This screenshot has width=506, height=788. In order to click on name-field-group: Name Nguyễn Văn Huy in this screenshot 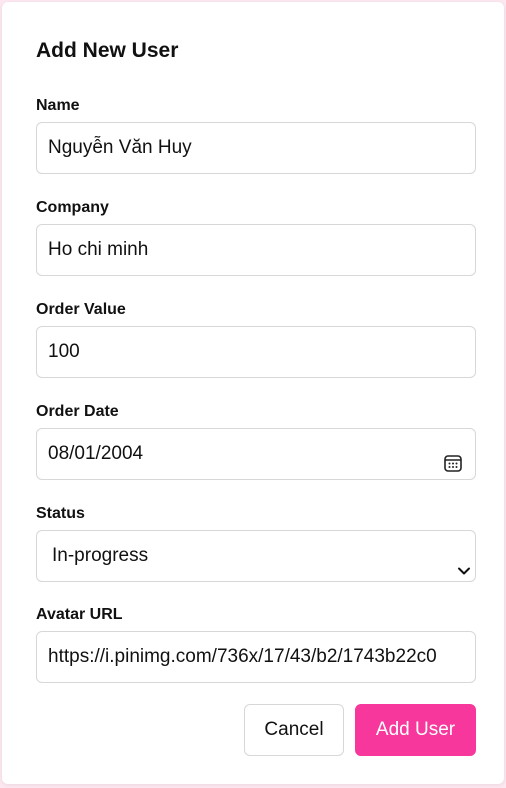, I will do `click(256, 135)`.